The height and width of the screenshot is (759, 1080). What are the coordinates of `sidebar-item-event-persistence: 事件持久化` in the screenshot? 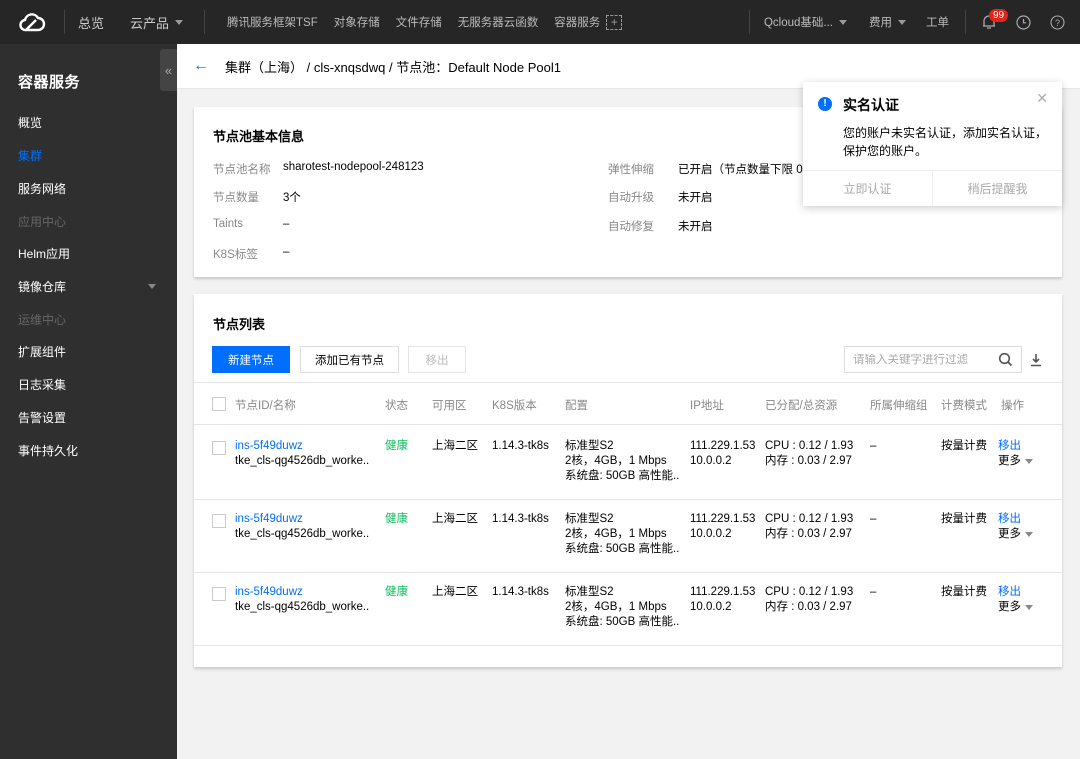 It's located at (88, 450).